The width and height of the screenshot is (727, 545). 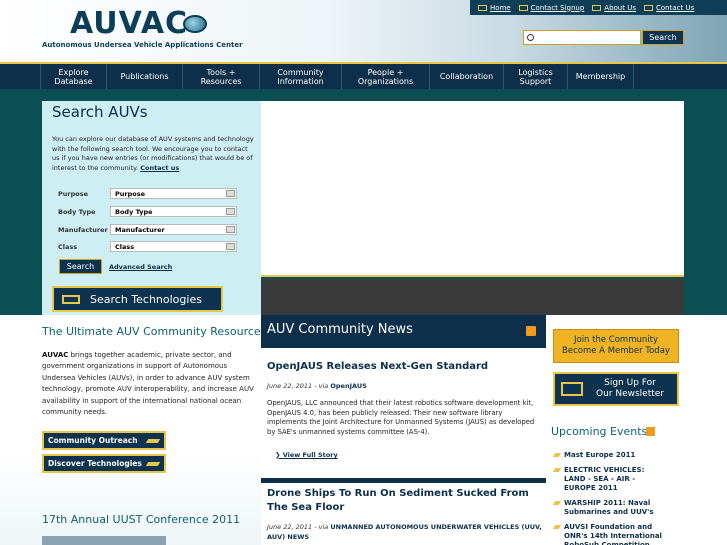 What do you see at coordinates (301, 76) in the screenshot?
I see `nav-community-information: Community Information` at bounding box center [301, 76].